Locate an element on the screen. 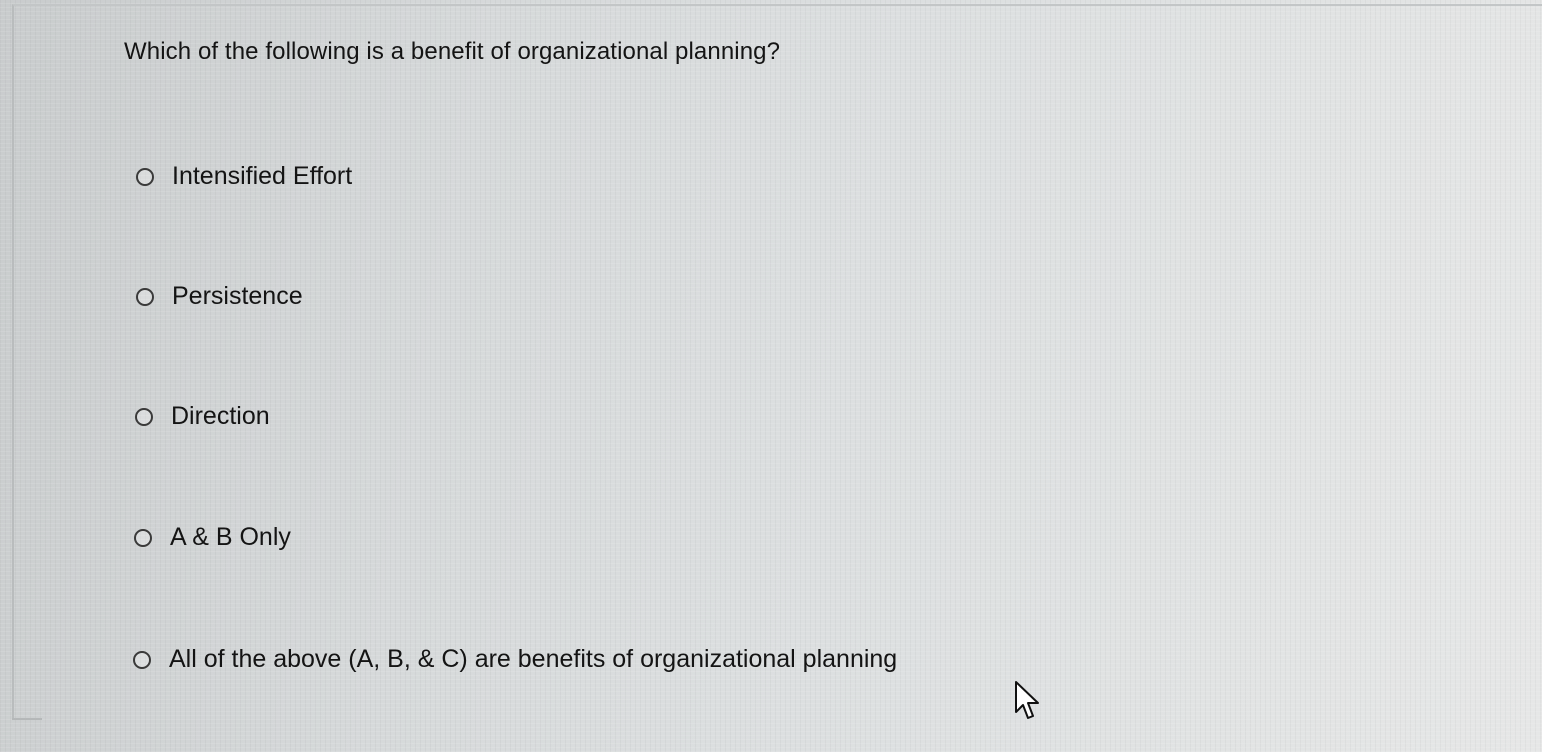 The width and height of the screenshot is (1542, 752). choice-label: Persistence is located at coordinates (237, 296).